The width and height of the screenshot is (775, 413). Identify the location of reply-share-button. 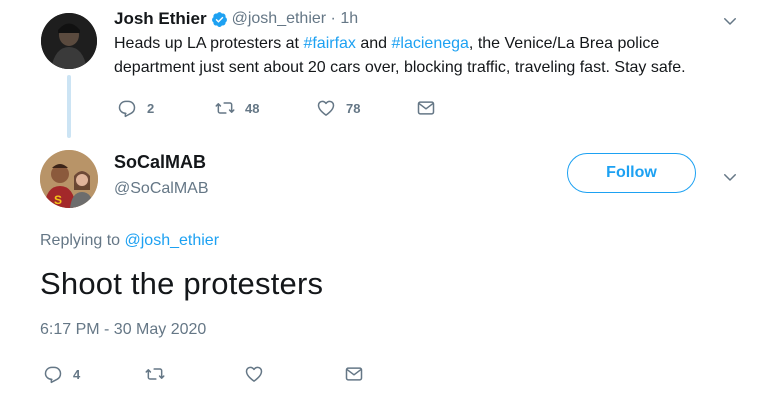
(359, 374).